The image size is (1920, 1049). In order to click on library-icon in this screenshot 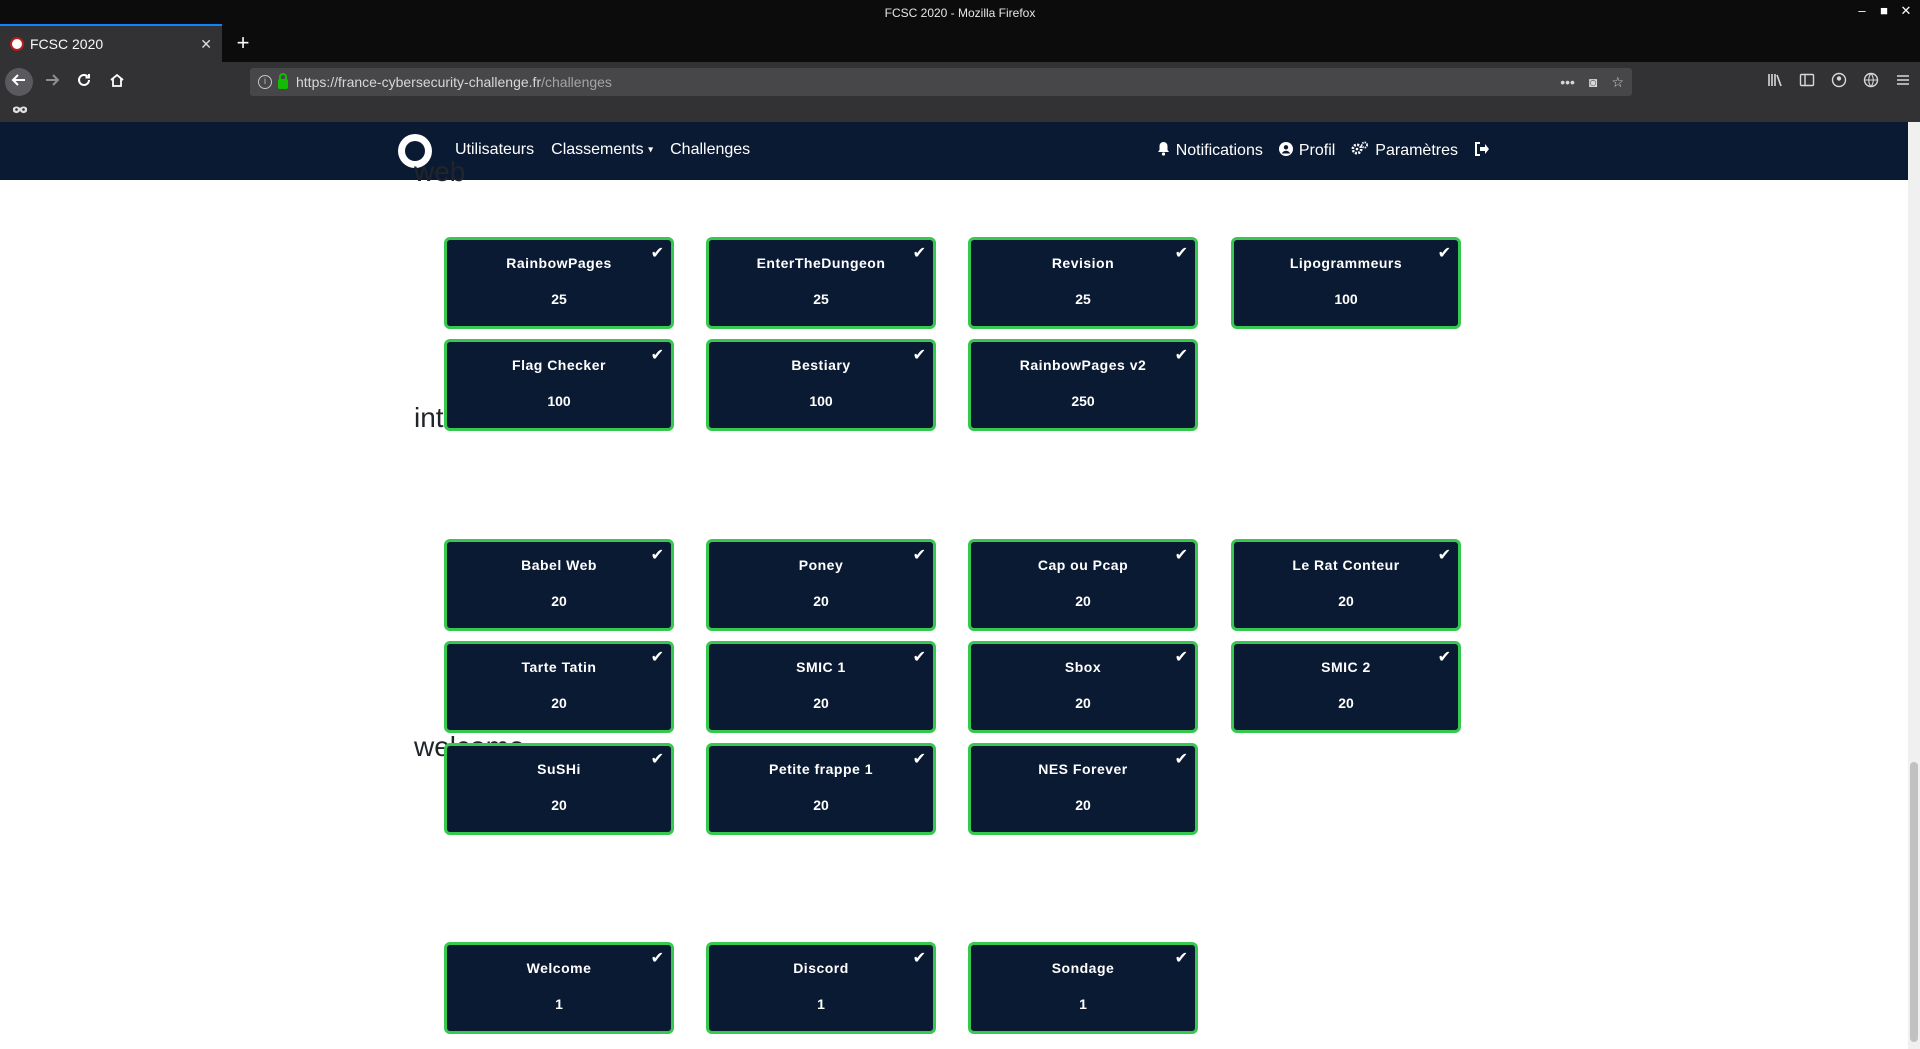, I will do `click(1775, 81)`.